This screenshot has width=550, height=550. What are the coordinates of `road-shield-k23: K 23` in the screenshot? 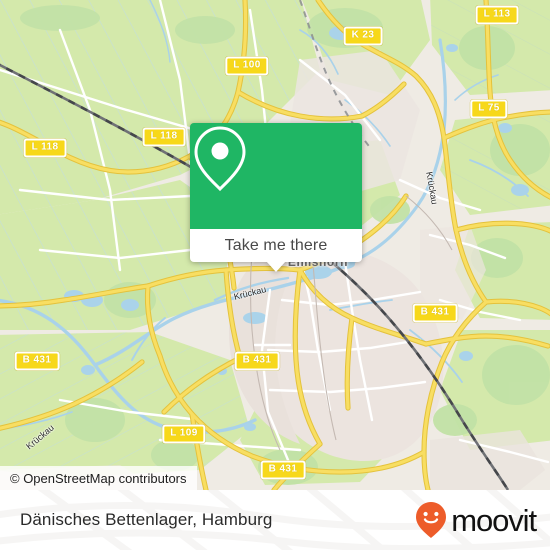 It's located at (363, 36).